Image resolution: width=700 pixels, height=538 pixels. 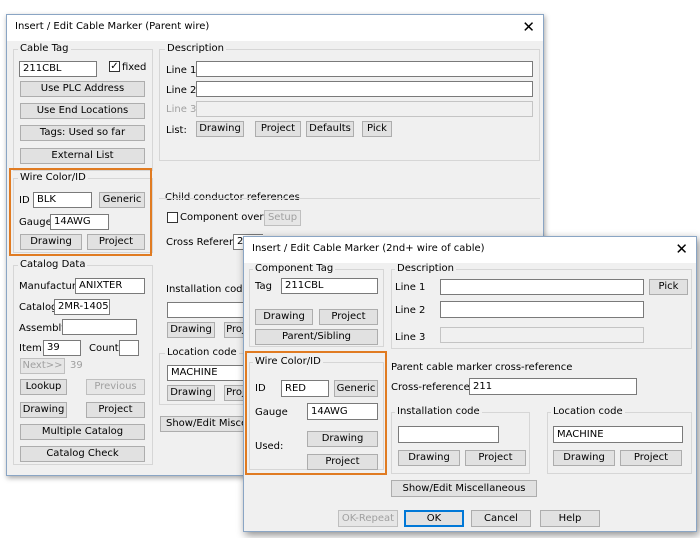 I want to click on line2-label: Line 2, so click(x=181, y=90).